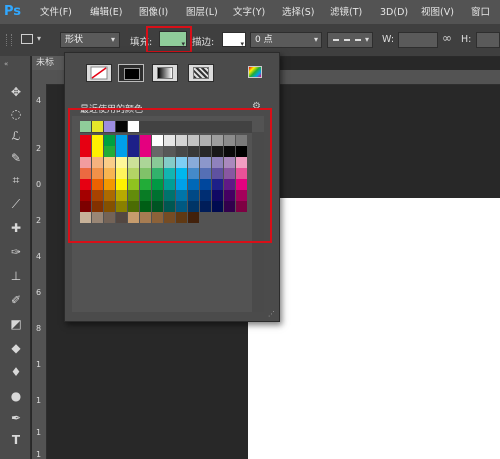 The width and height of the screenshot is (500, 459). Describe the element at coordinates (202, 13) in the screenshot. I see `menu-layer: 图层(L)` at that location.